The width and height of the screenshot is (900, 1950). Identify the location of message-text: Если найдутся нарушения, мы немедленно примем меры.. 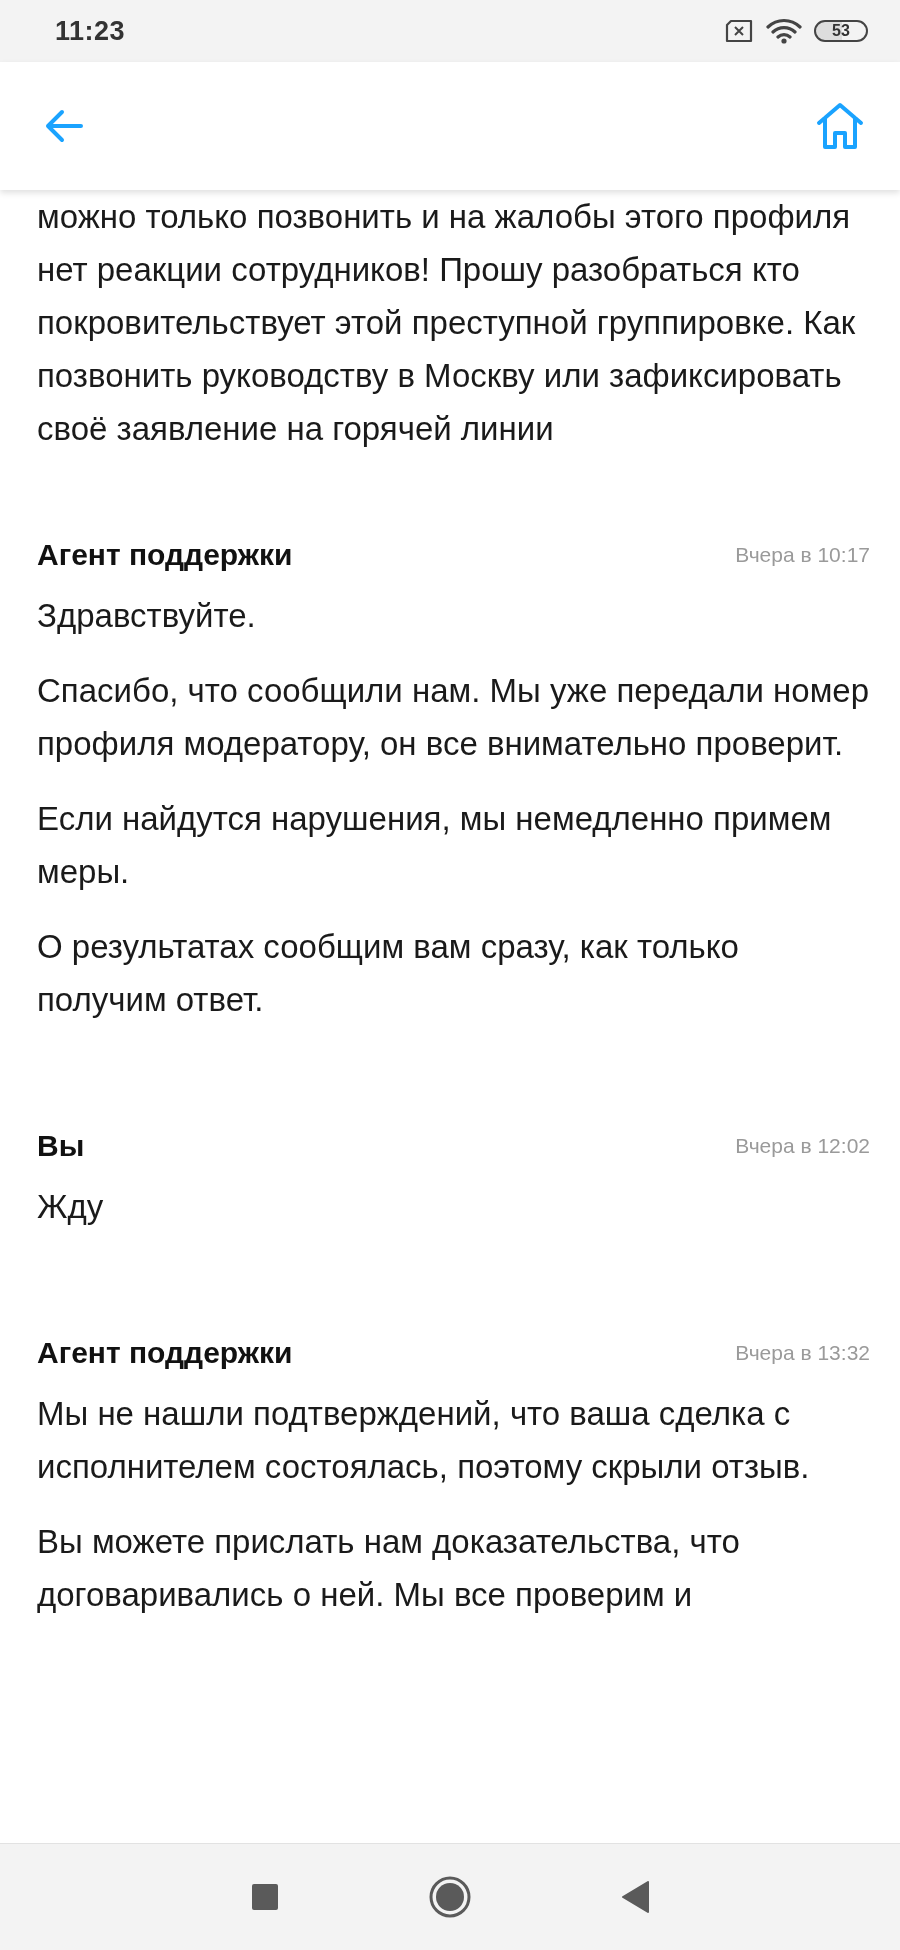
(435, 845).